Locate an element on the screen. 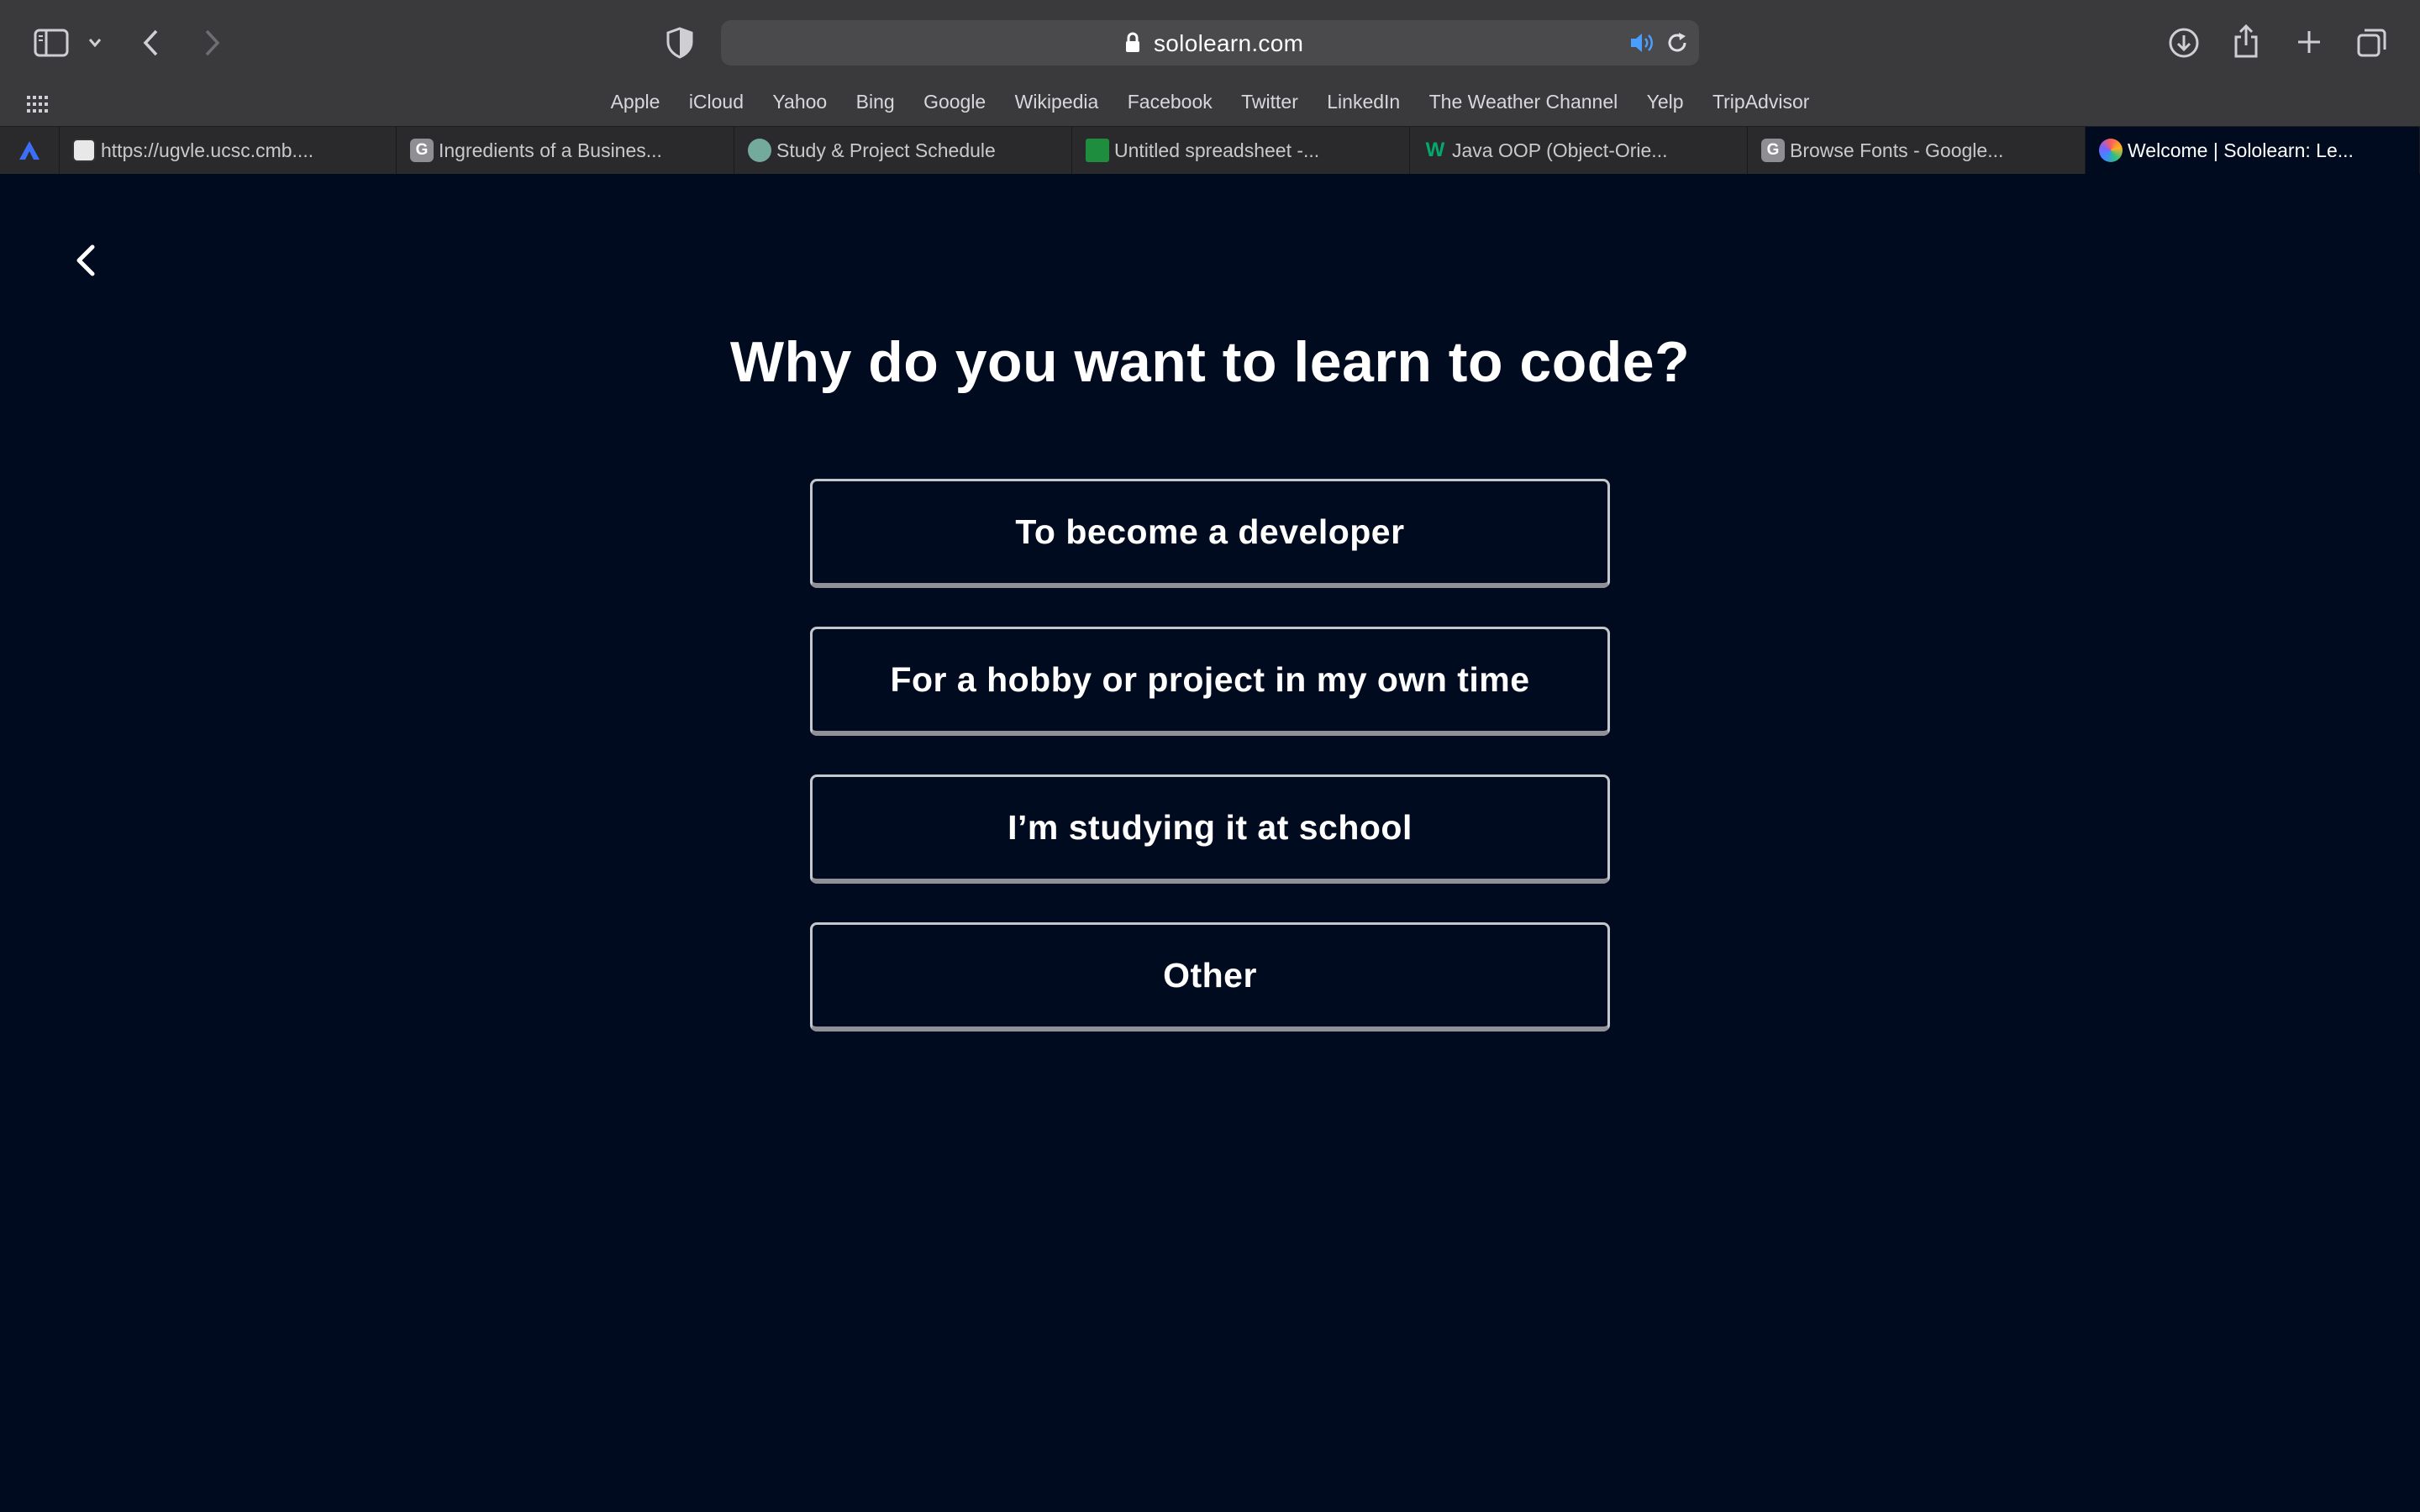 The image size is (2420, 1512). favorite-twitter: Twitter is located at coordinates (1269, 102).